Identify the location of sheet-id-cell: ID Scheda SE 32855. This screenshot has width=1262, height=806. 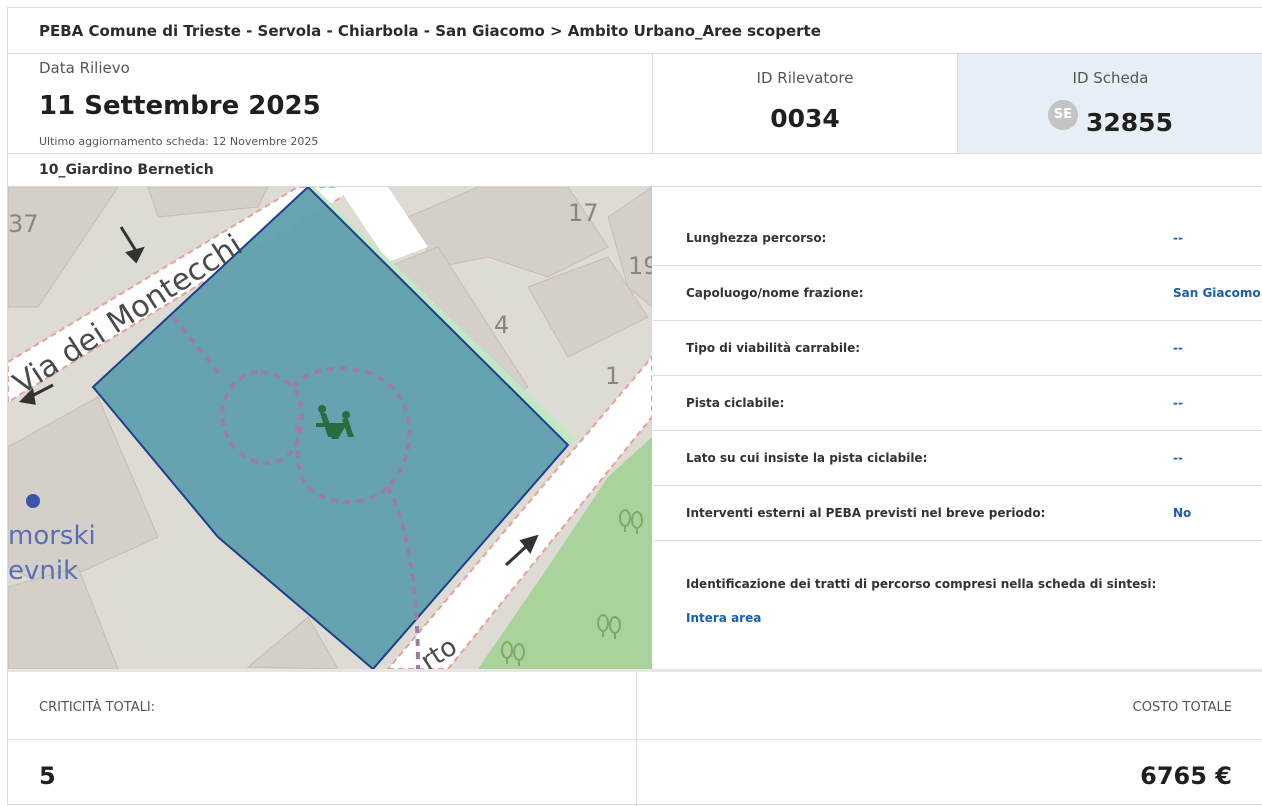
(1110, 103).